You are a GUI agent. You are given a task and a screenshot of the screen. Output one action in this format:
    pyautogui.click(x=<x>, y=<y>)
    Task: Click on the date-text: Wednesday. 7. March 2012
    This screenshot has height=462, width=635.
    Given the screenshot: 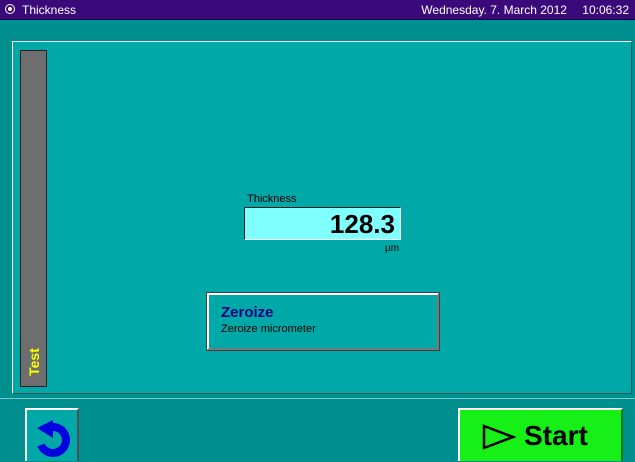 What is the action you would take?
    pyautogui.click(x=494, y=10)
    